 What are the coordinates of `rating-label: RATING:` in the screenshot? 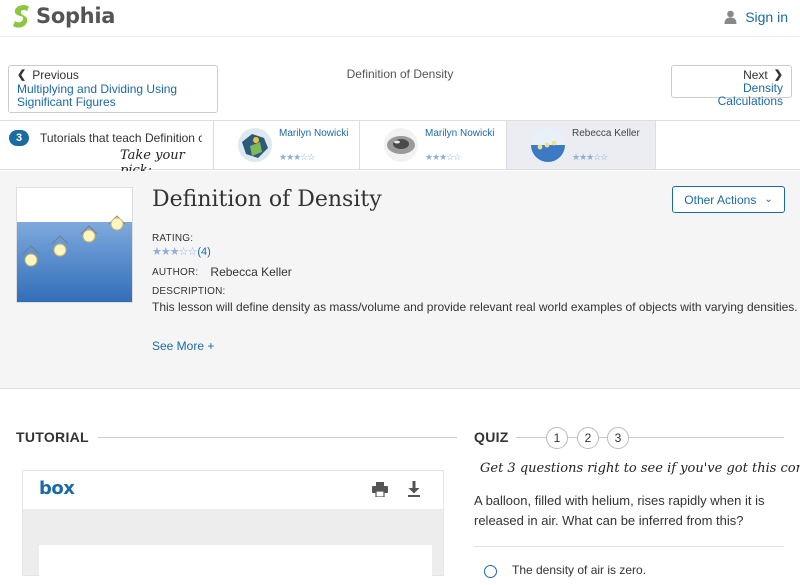 It's located at (173, 238).